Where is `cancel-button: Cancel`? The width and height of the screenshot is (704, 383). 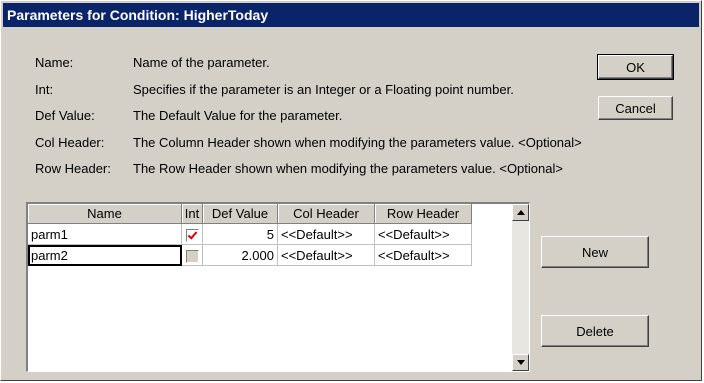
cancel-button: Cancel is located at coordinates (635, 108).